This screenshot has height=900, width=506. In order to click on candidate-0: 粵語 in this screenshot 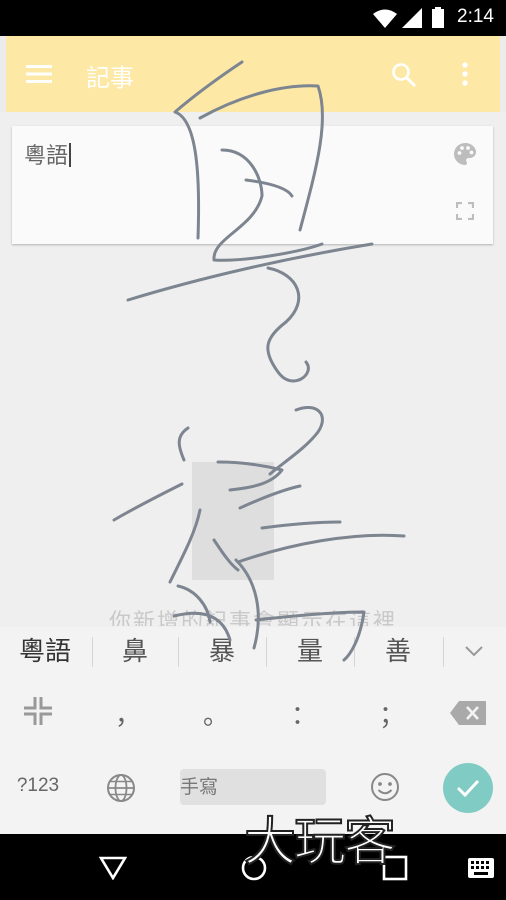, I will do `click(45, 652)`.